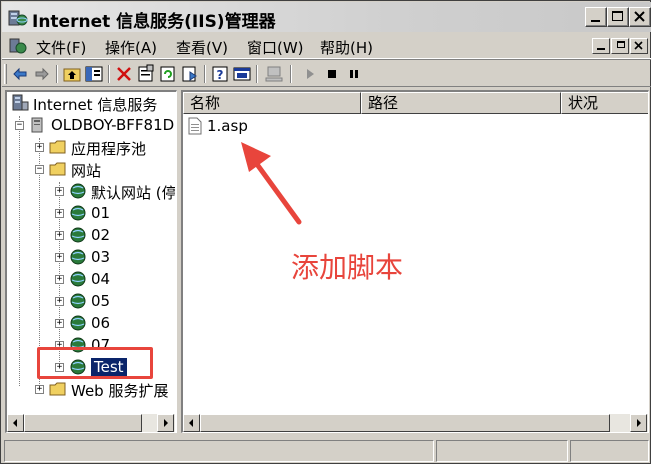  I want to click on tree-label: 06, so click(101, 323).